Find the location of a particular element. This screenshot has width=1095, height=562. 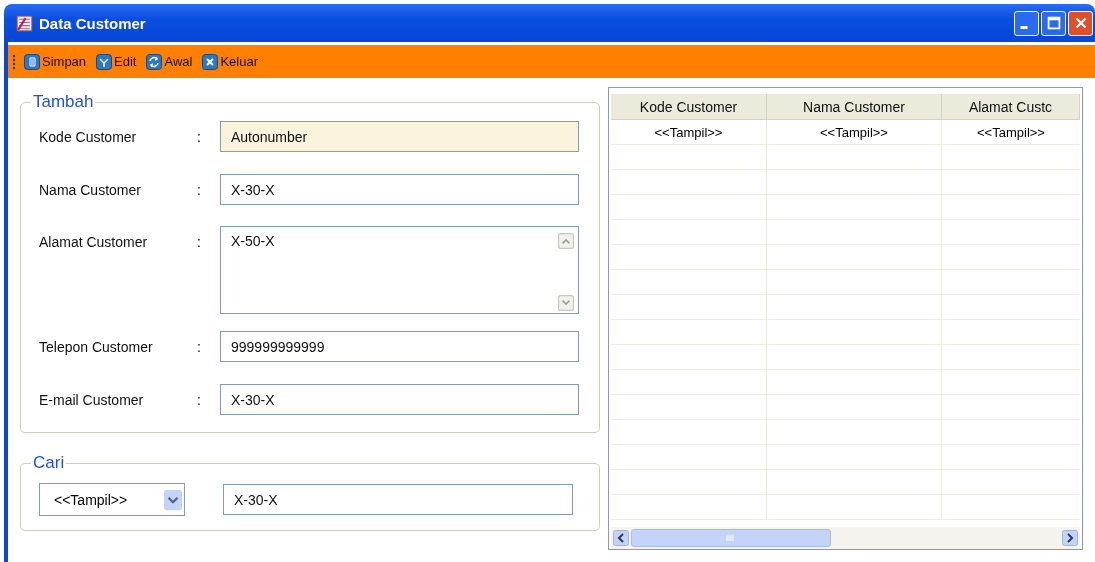

field-label: Alamat Customer is located at coordinates (94, 242).